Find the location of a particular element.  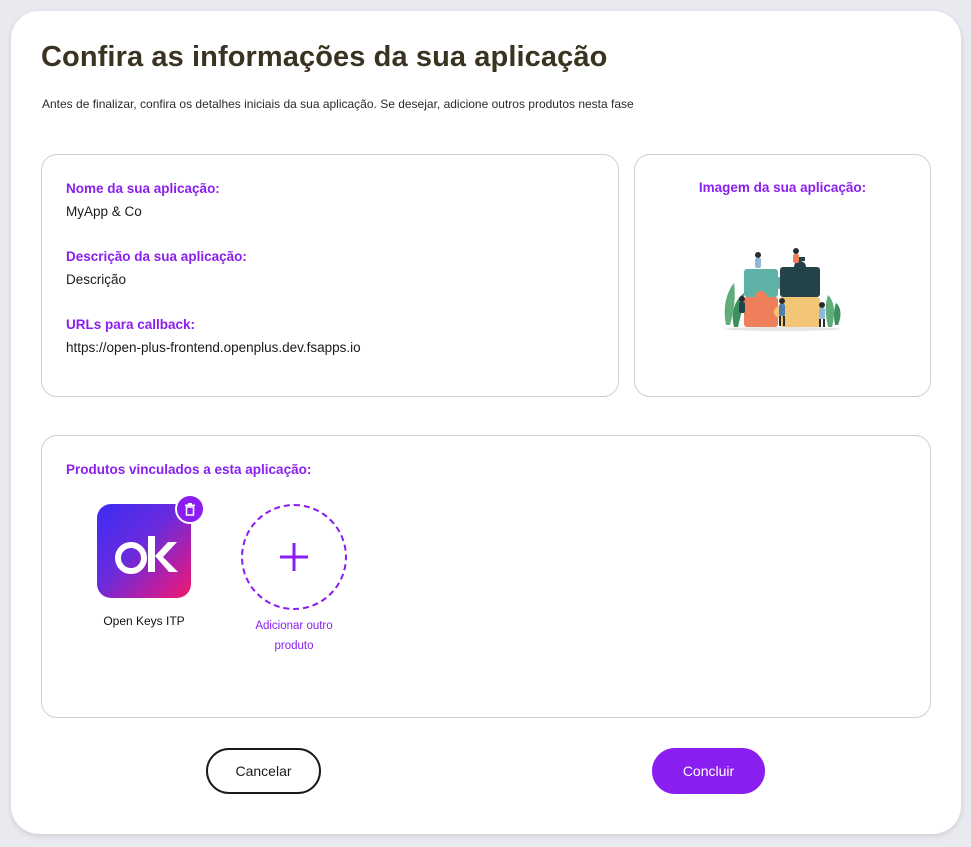

cancel-button: Cancelar is located at coordinates (263, 771).